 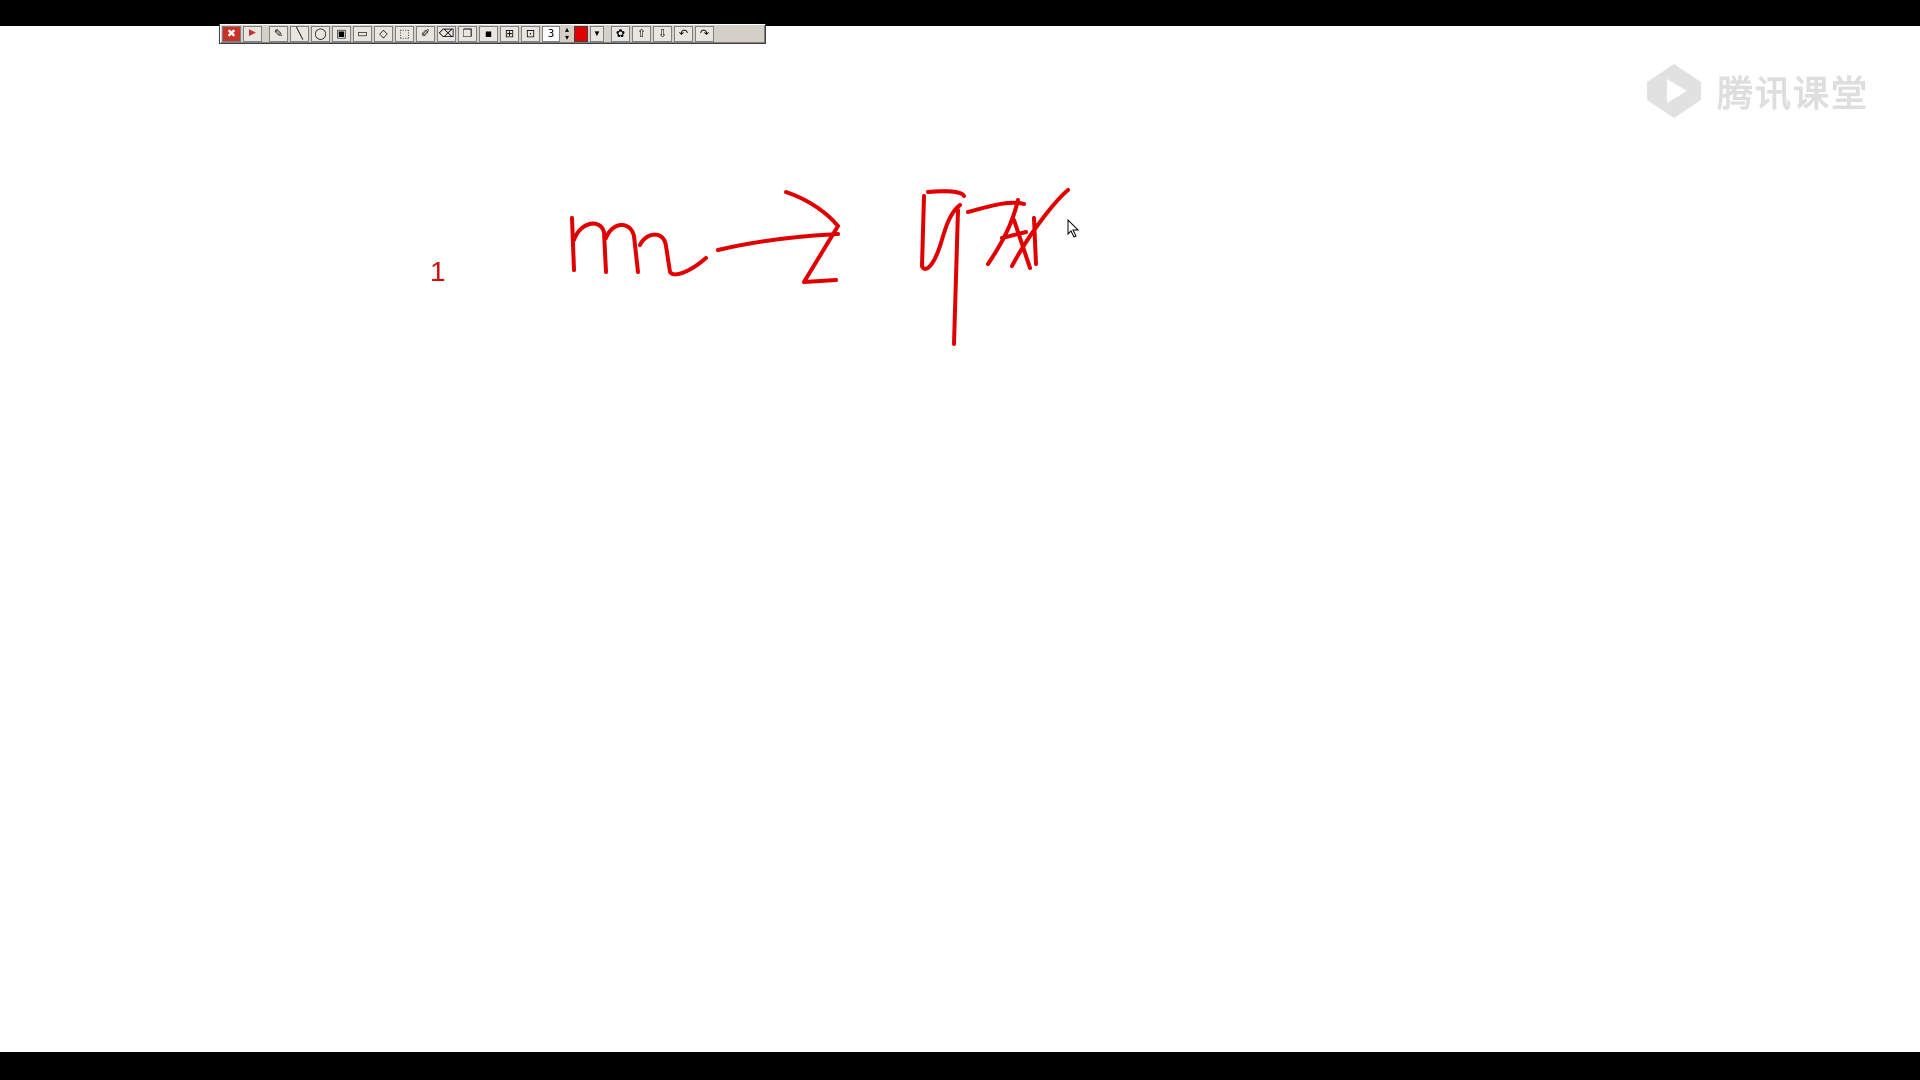 What do you see at coordinates (1018, 229) in the screenshot?
I see `ink-stroke-char-right` at bounding box center [1018, 229].